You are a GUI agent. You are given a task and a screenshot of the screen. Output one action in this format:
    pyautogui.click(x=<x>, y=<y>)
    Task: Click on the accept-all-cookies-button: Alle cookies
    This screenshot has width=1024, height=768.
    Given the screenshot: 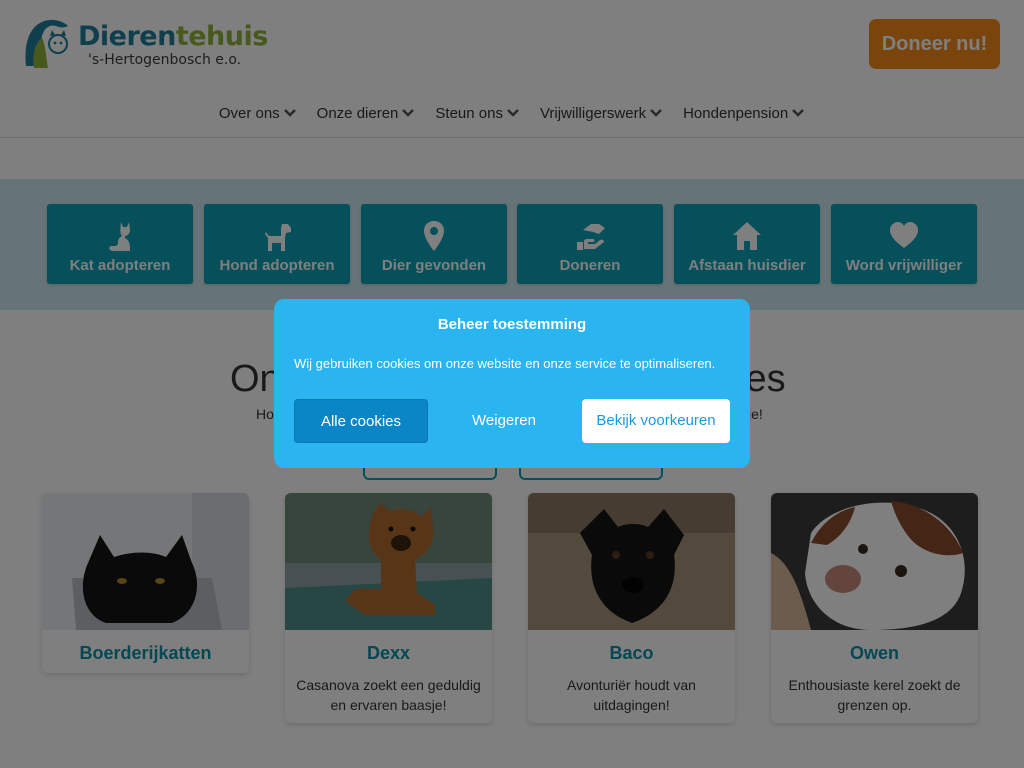 What is the action you would take?
    pyautogui.click(x=361, y=421)
    